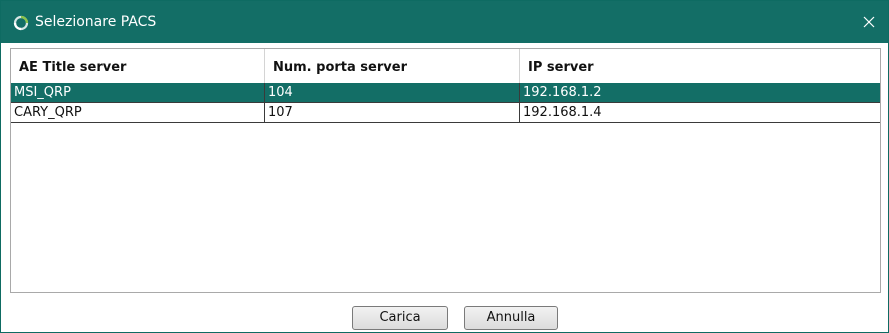 Image resolution: width=889 pixels, height=333 pixels. What do you see at coordinates (138, 112) in the screenshot?
I see `cell-ae-title: CARY_QRP` at bounding box center [138, 112].